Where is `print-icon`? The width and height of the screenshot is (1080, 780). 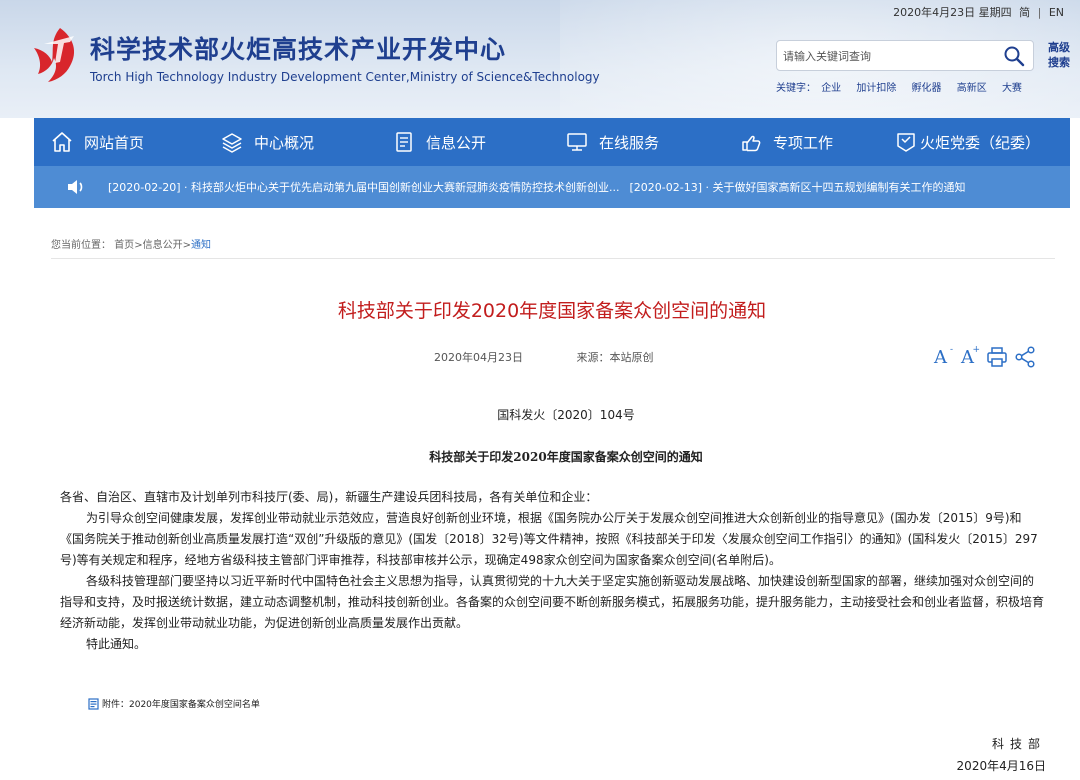
print-icon is located at coordinates (997, 357).